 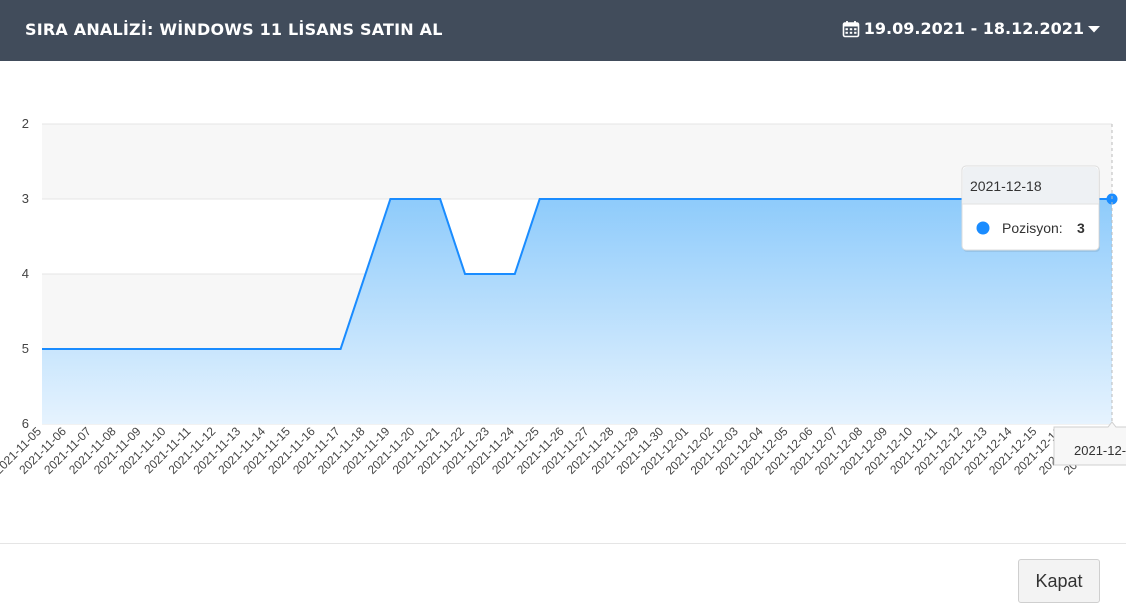 What do you see at coordinates (25, 348) in the screenshot?
I see `y-tick-label: 5` at bounding box center [25, 348].